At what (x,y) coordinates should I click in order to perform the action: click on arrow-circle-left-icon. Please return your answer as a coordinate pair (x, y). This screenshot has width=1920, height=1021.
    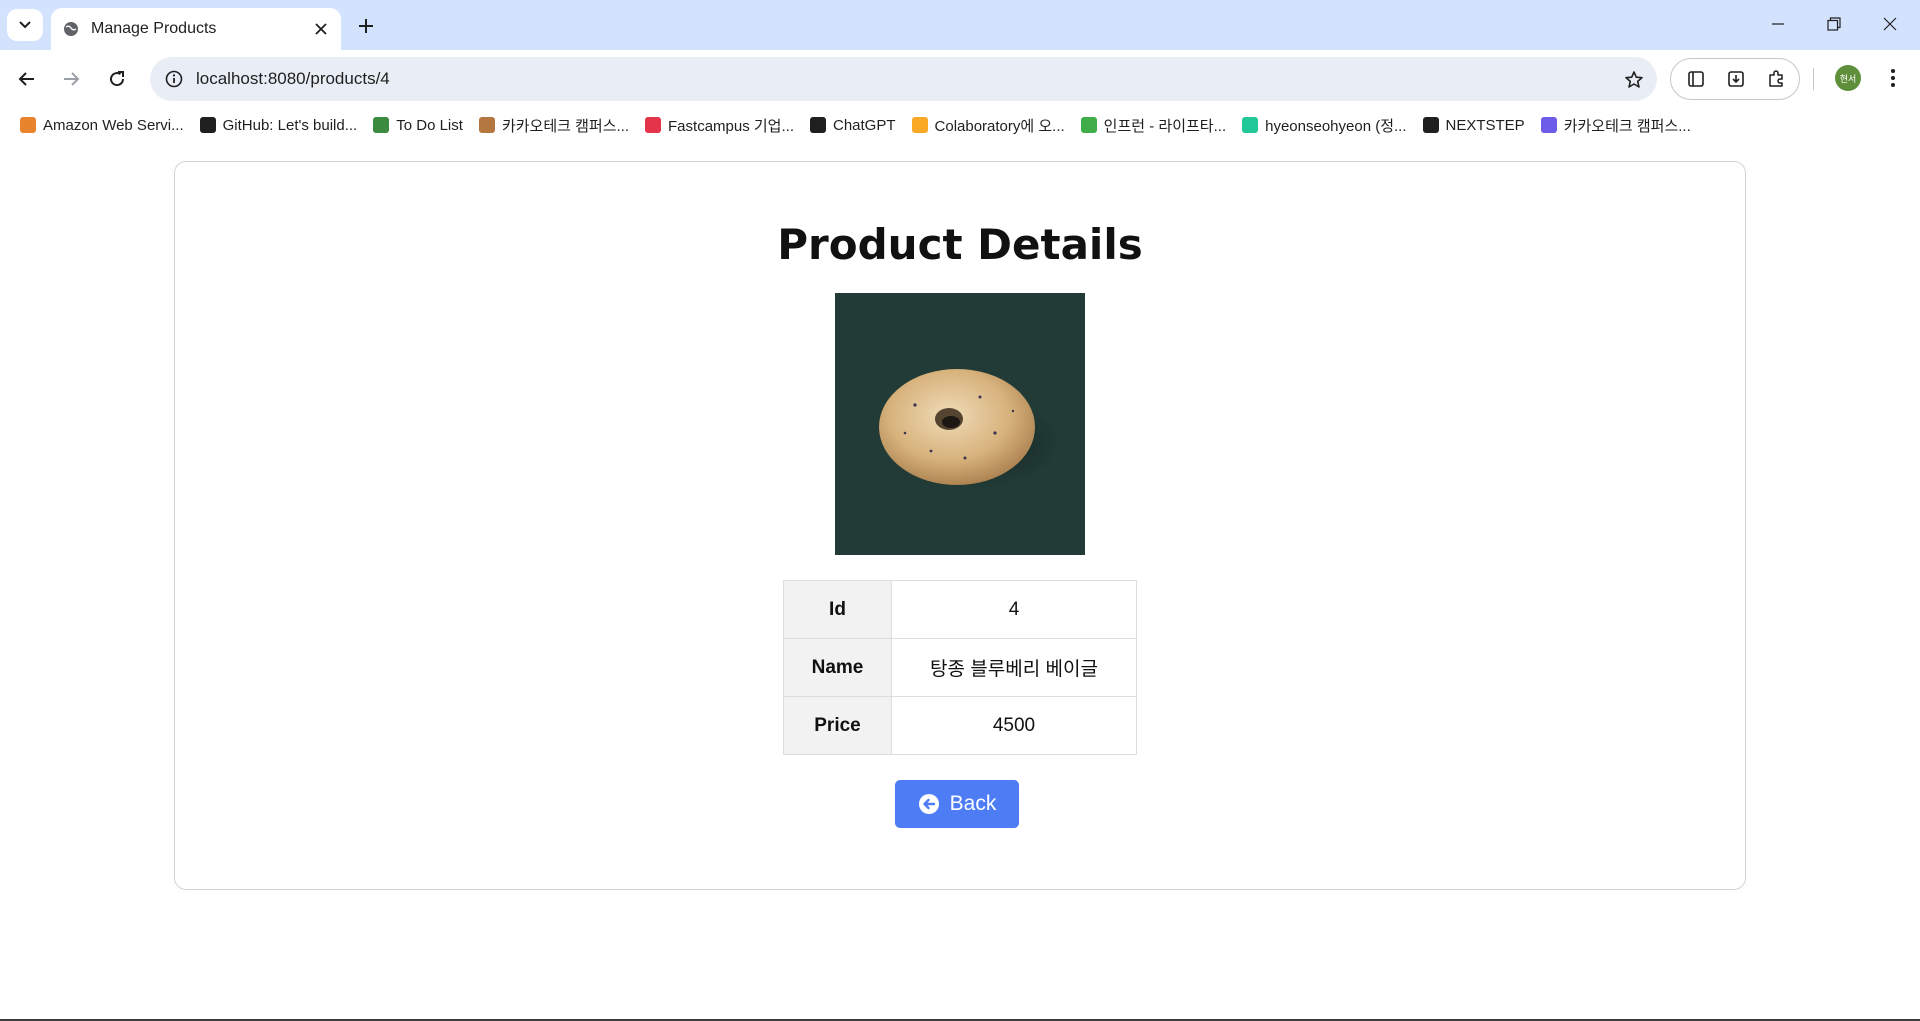
    Looking at the image, I should click on (928, 804).